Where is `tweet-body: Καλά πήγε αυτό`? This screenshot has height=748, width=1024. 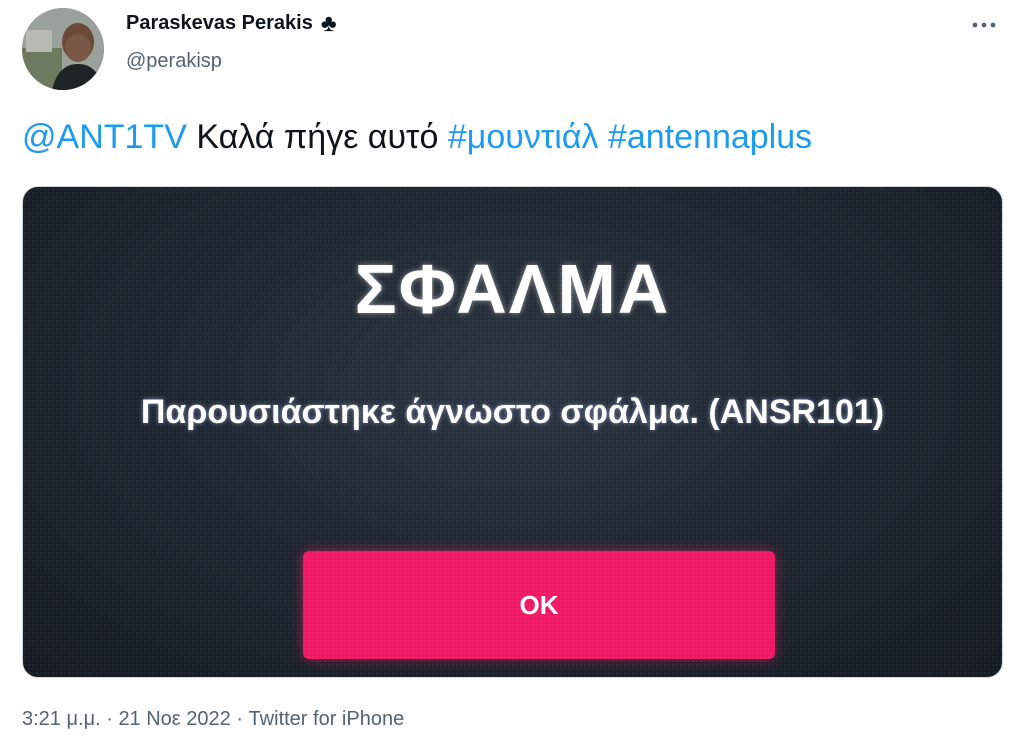 tweet-body: Καλά πήγε αυτό is located at coordinates (317, 137).